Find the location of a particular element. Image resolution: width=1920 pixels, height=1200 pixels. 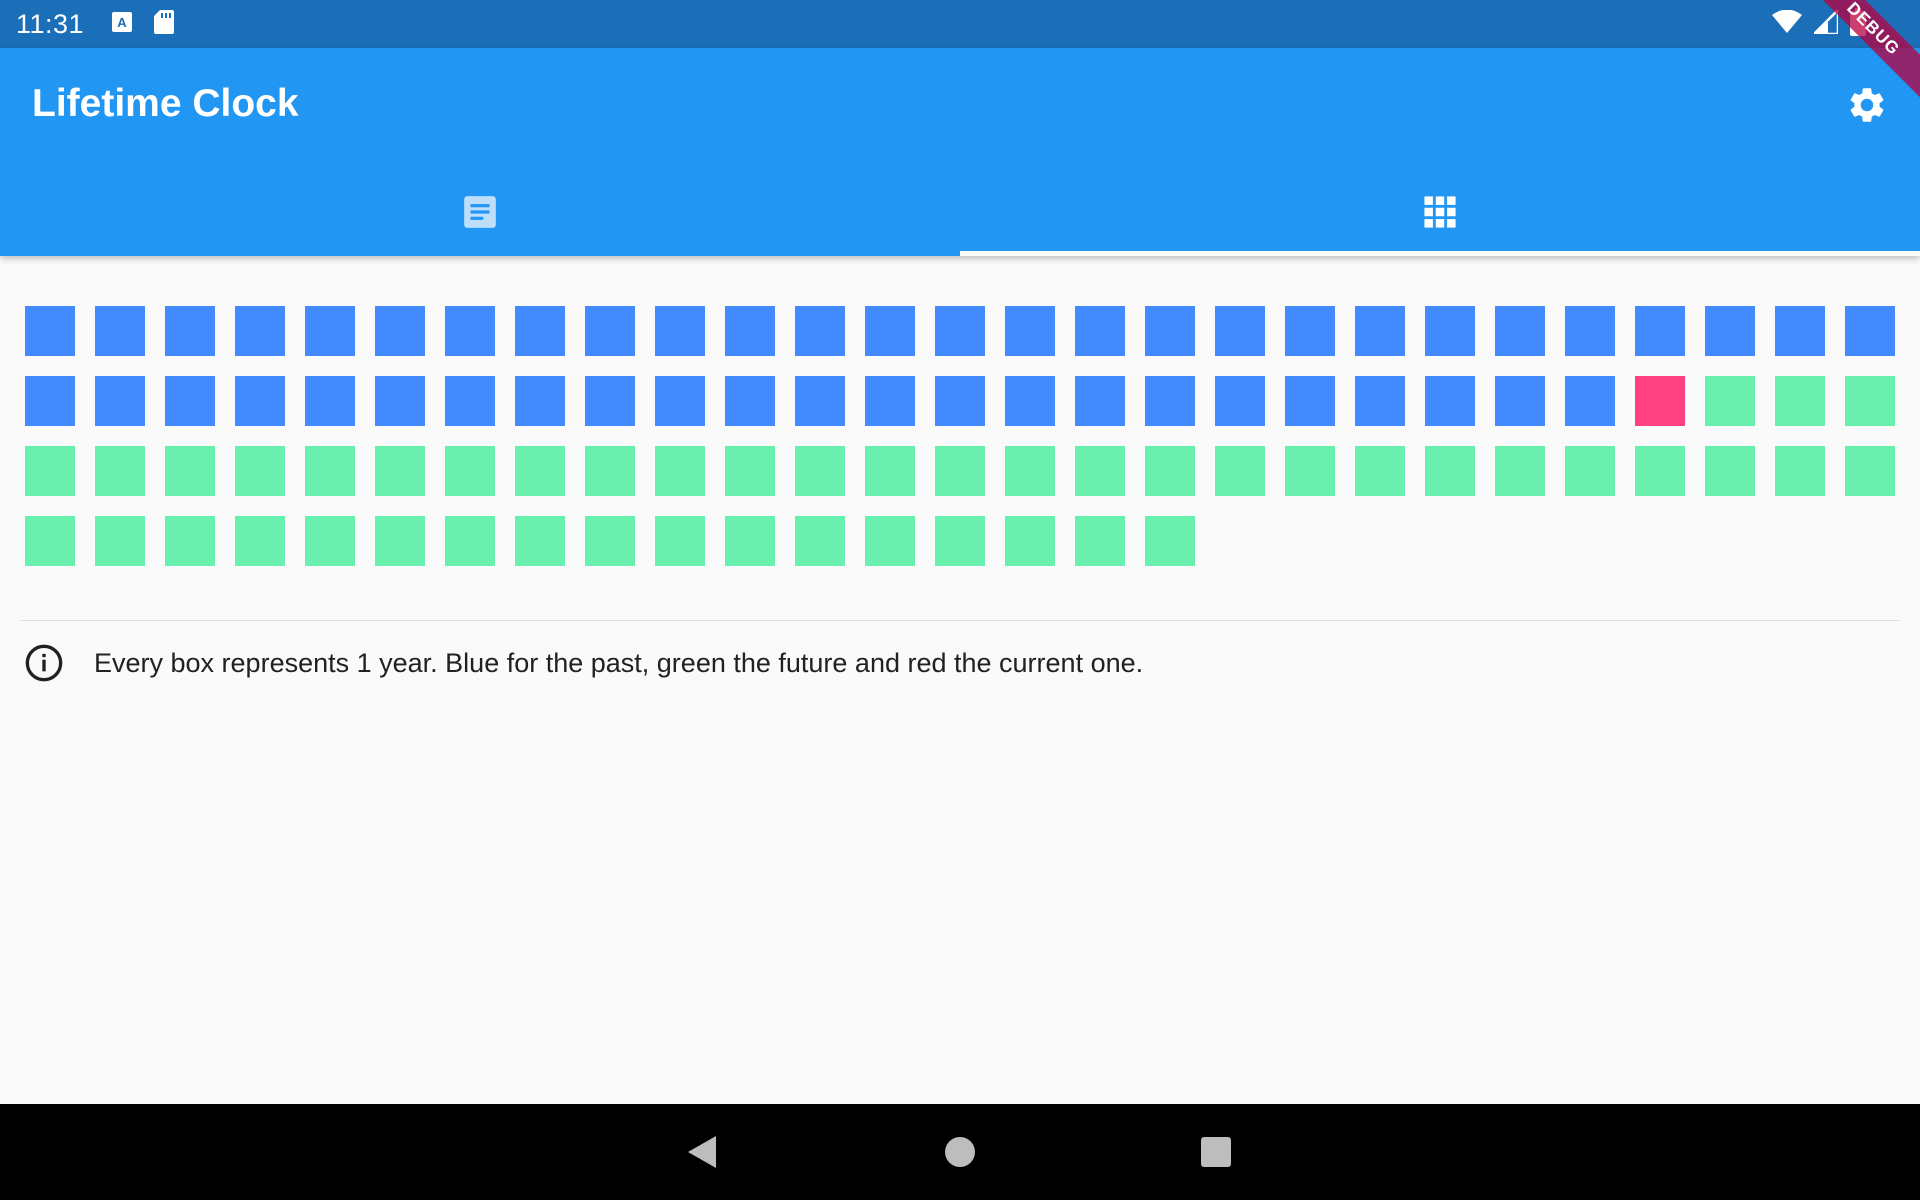

article-icon is located at coordinates (480, 212).